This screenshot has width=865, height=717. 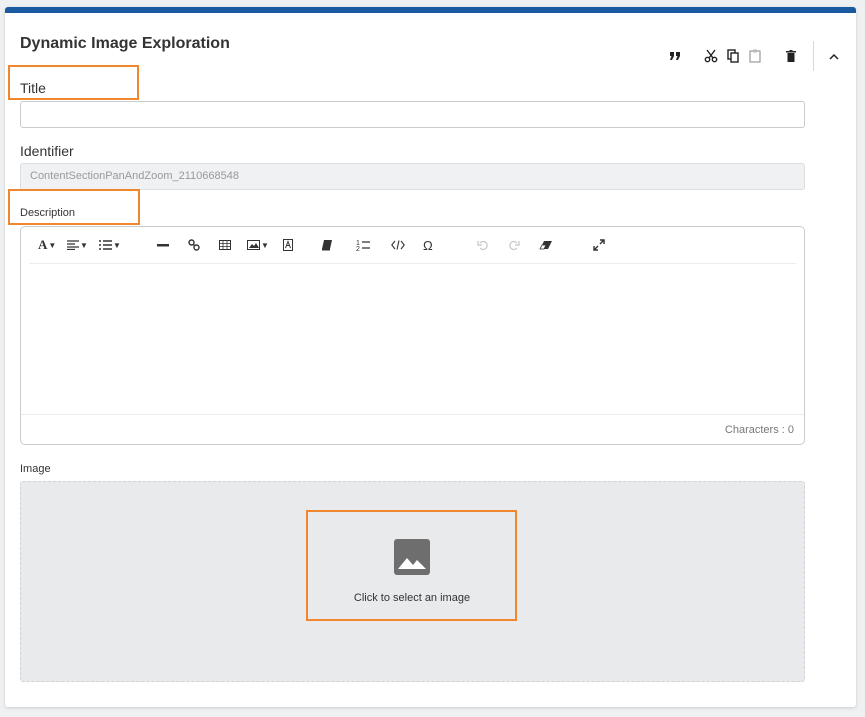 What do you see at coordinates (358, 248) in the screenshot?
I see `svg-text: 2` at bounding box center [358, 248].